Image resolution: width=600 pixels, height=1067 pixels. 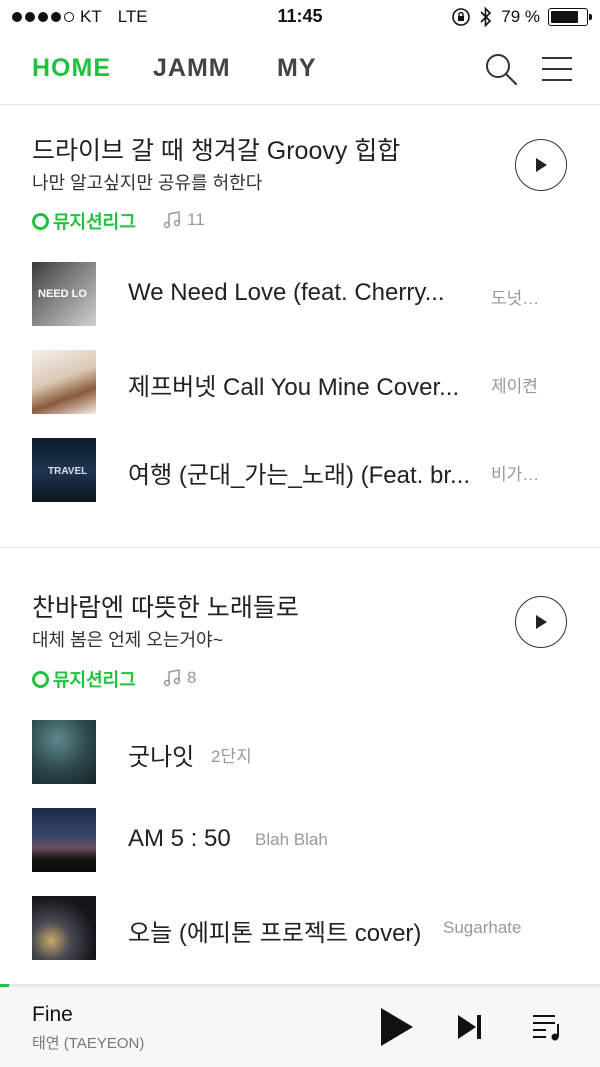 I want to click on battery-icon, so click(x=570, y=17).